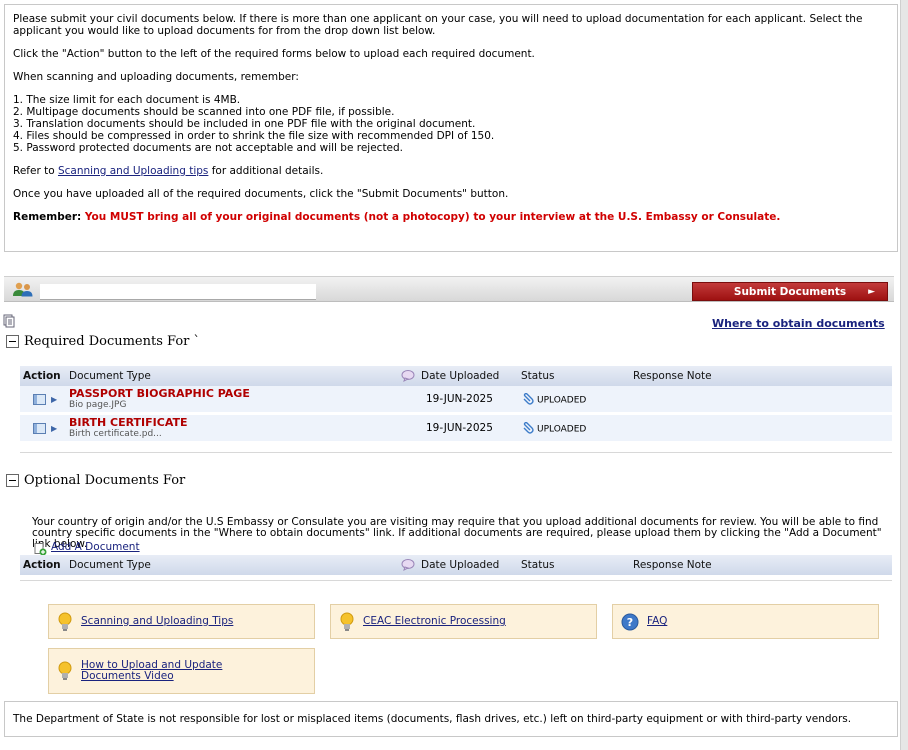 The image size is (908, 750). What do you see at coordinates (157, 621) in the screenshot?
I see `scanning-uploading-tips-link: Scanning and Uploading Tips` at bounding box center [157, 621].